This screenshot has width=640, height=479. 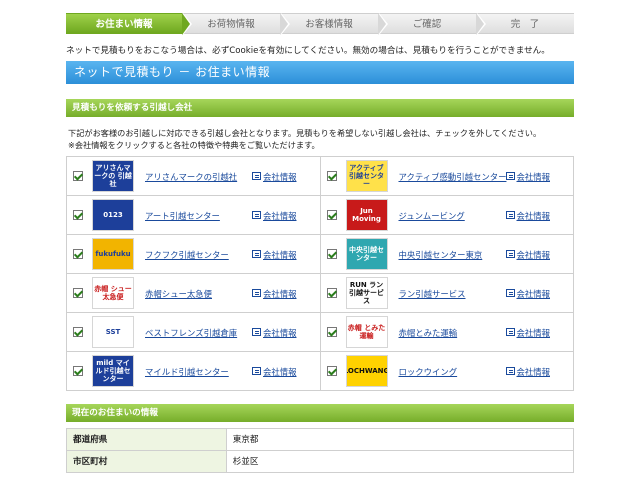 I want to click on step-confirm: ご確認, so click(x=432, y=24).